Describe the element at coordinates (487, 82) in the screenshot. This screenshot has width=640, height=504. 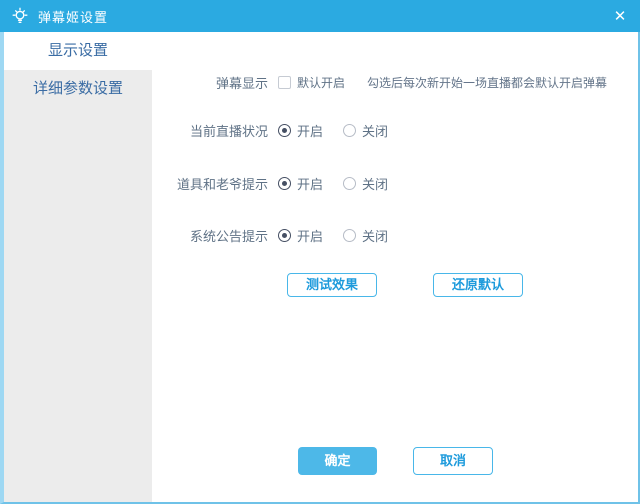
I see `danmu-display-hint: 勾选后每次新开始一场直播都会默认开启弹幕` at that location.